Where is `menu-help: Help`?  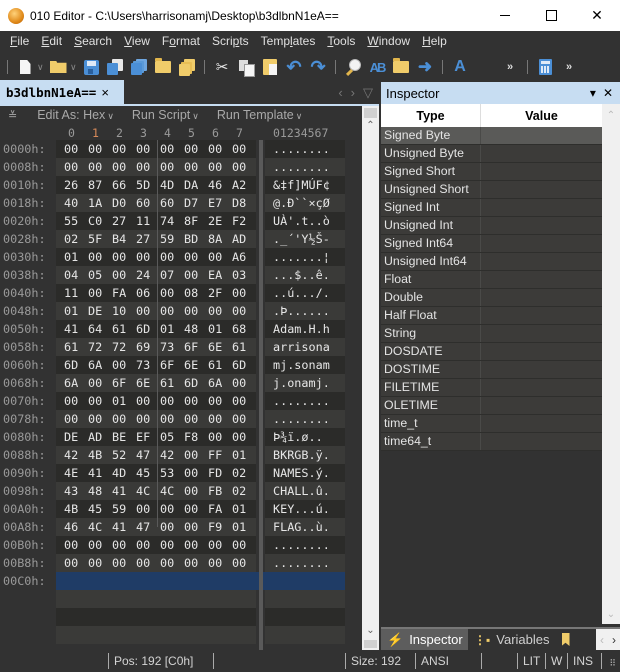
menu-help: Help is located at coordinates (434, 41).